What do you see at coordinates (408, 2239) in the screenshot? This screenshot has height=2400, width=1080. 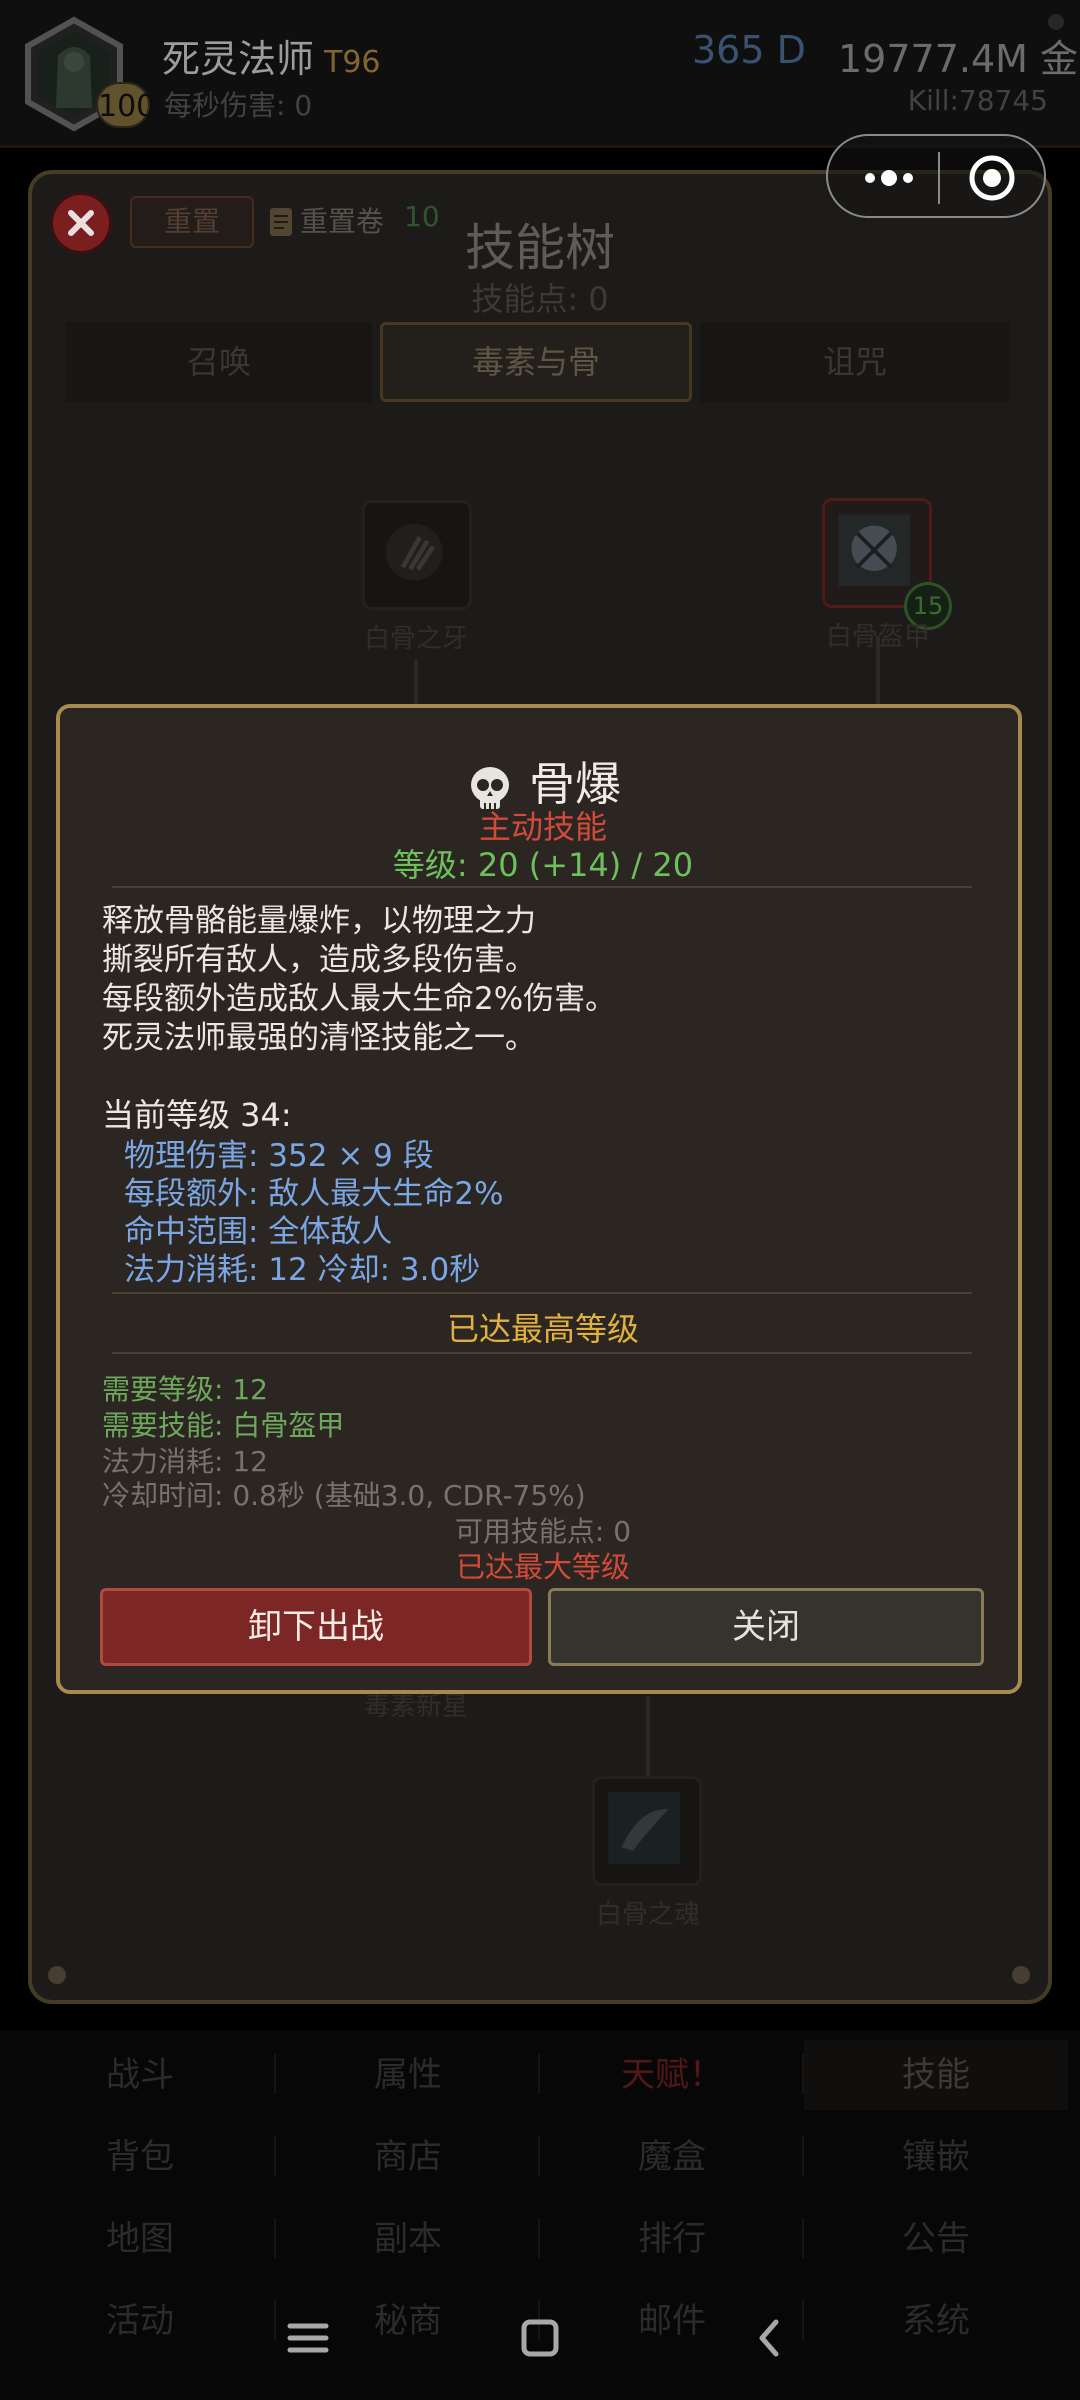 I see `nav-dungeon: 副本` at bounding box center [408, 2239].